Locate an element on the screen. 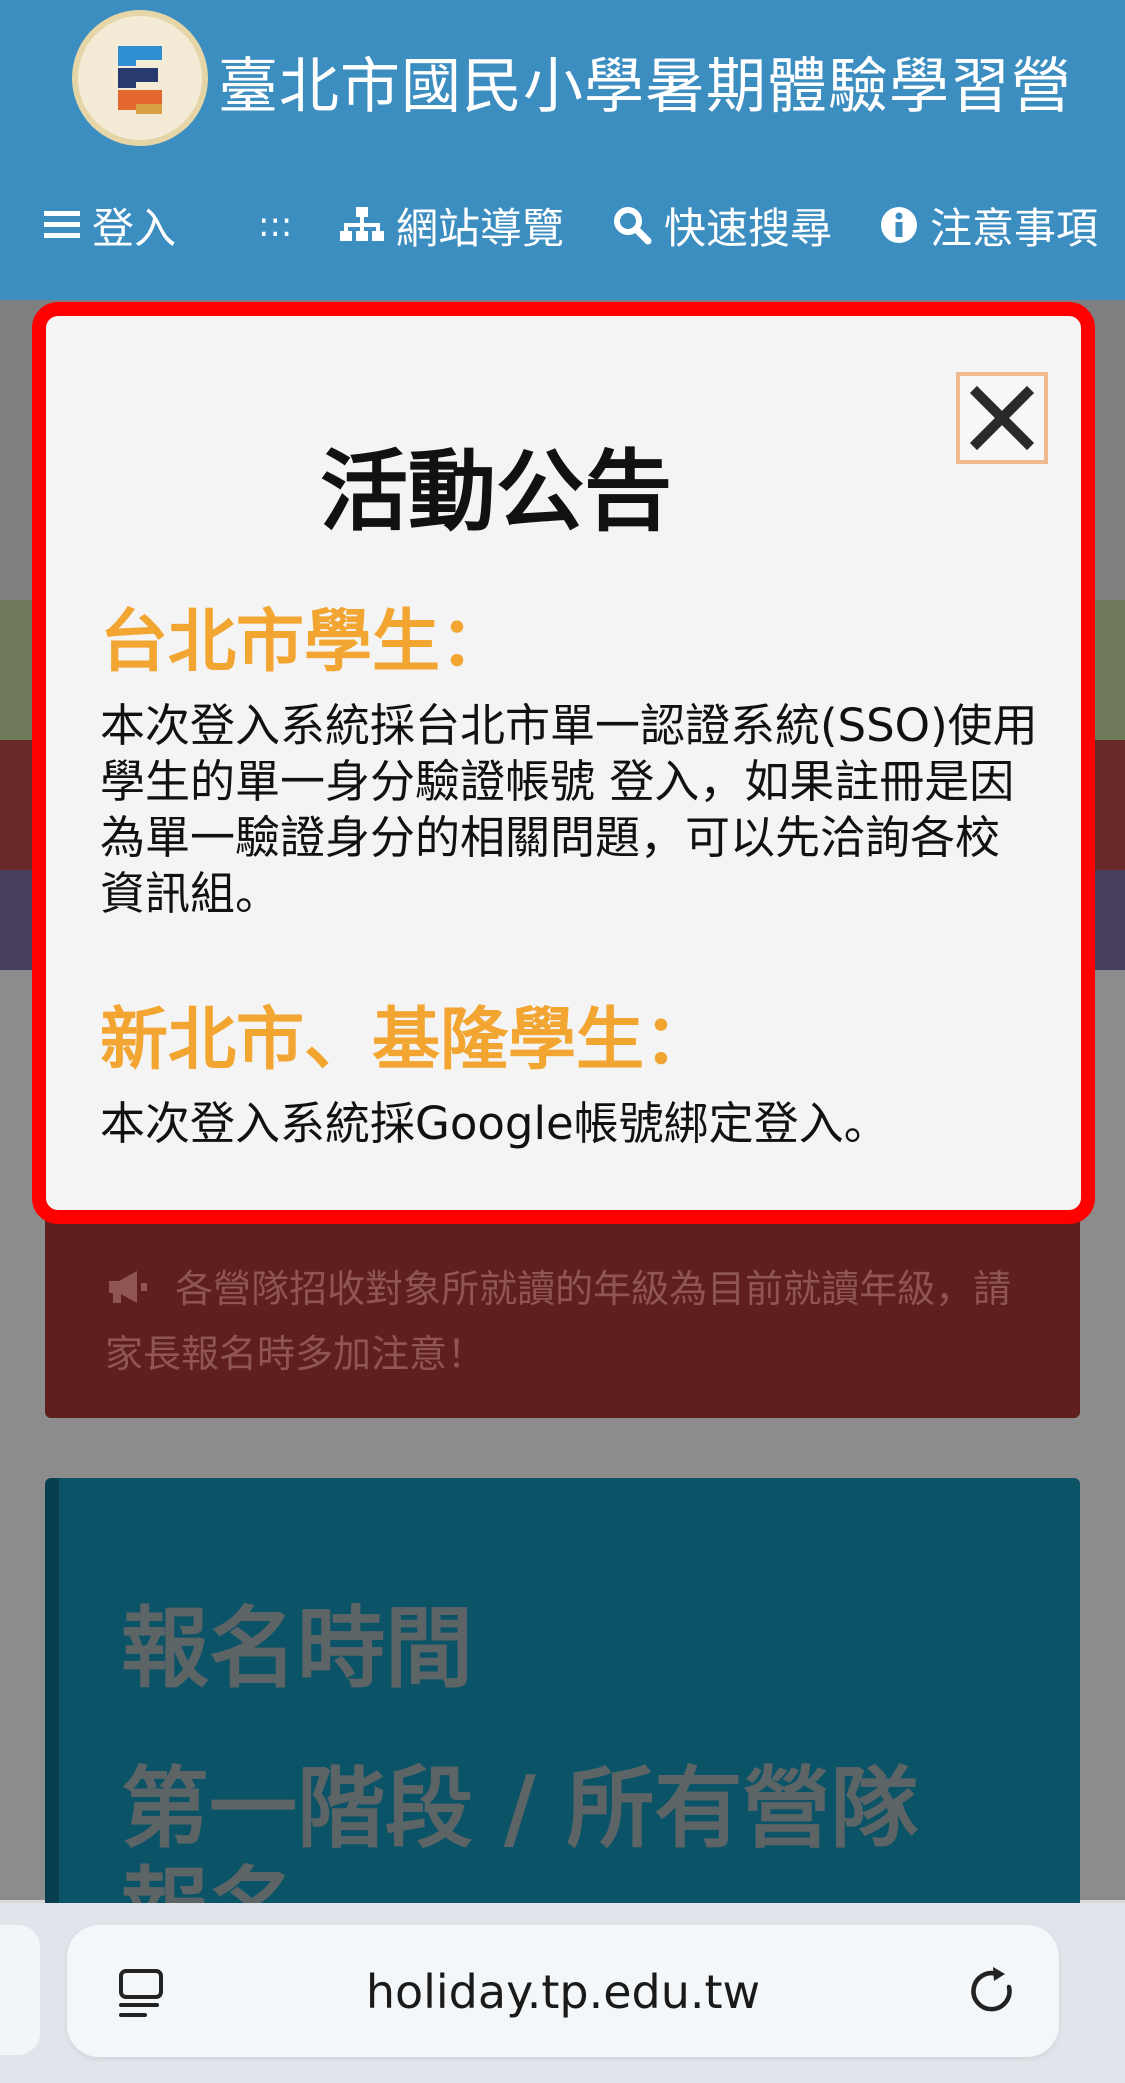  top-nav: 登入 ::: 網站導覽 快速搜尋 注意事項 is located at coordinates (562, 225).